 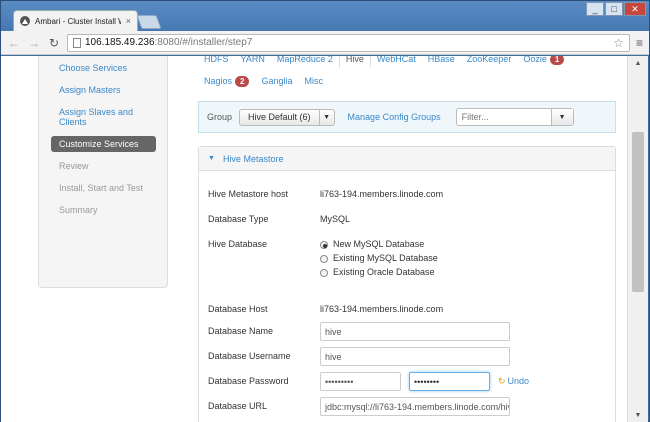 What do you see at coordinates (241, 331) in the screenshot?
I see `field-label: Database Name` at bounding box center [241, 331].